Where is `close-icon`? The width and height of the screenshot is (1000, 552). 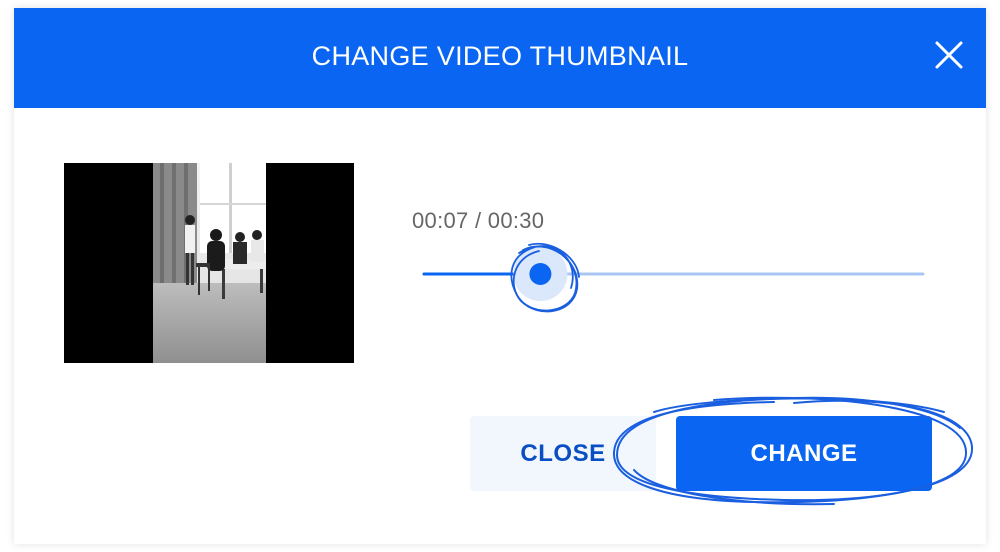 close-icon is located at coordinates (949, 55).